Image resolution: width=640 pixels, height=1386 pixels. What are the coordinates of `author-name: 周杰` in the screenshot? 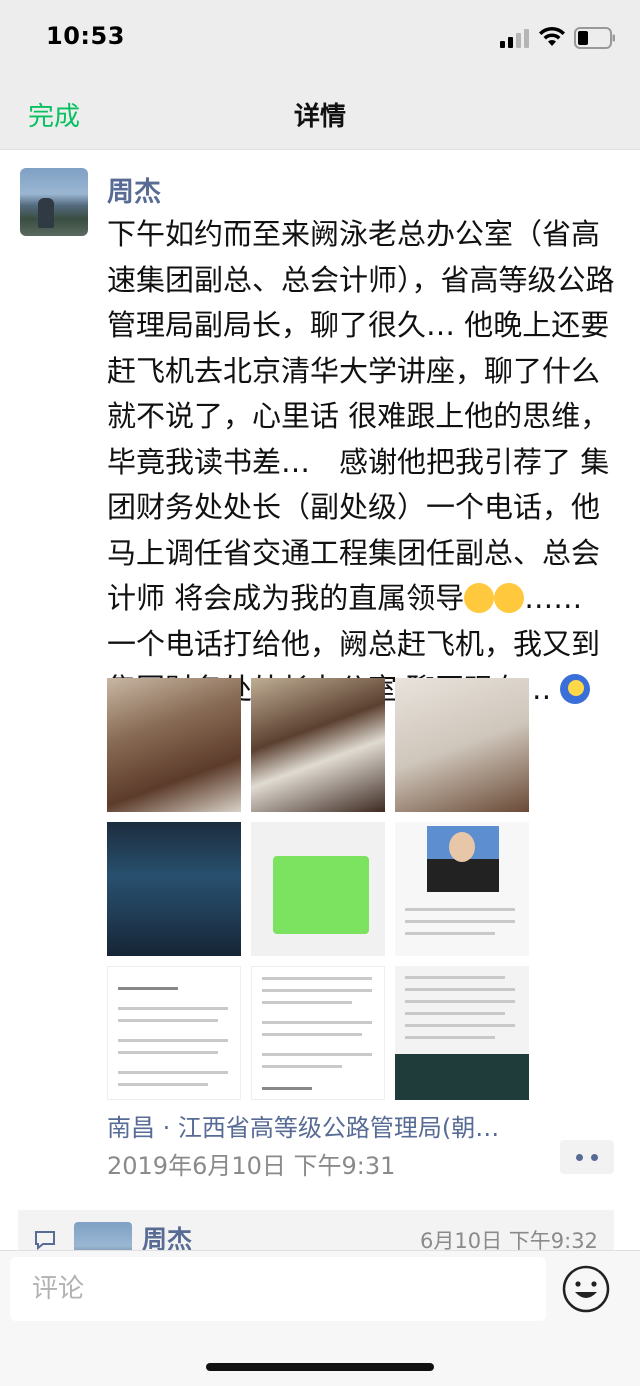 It's located at (134, 189).